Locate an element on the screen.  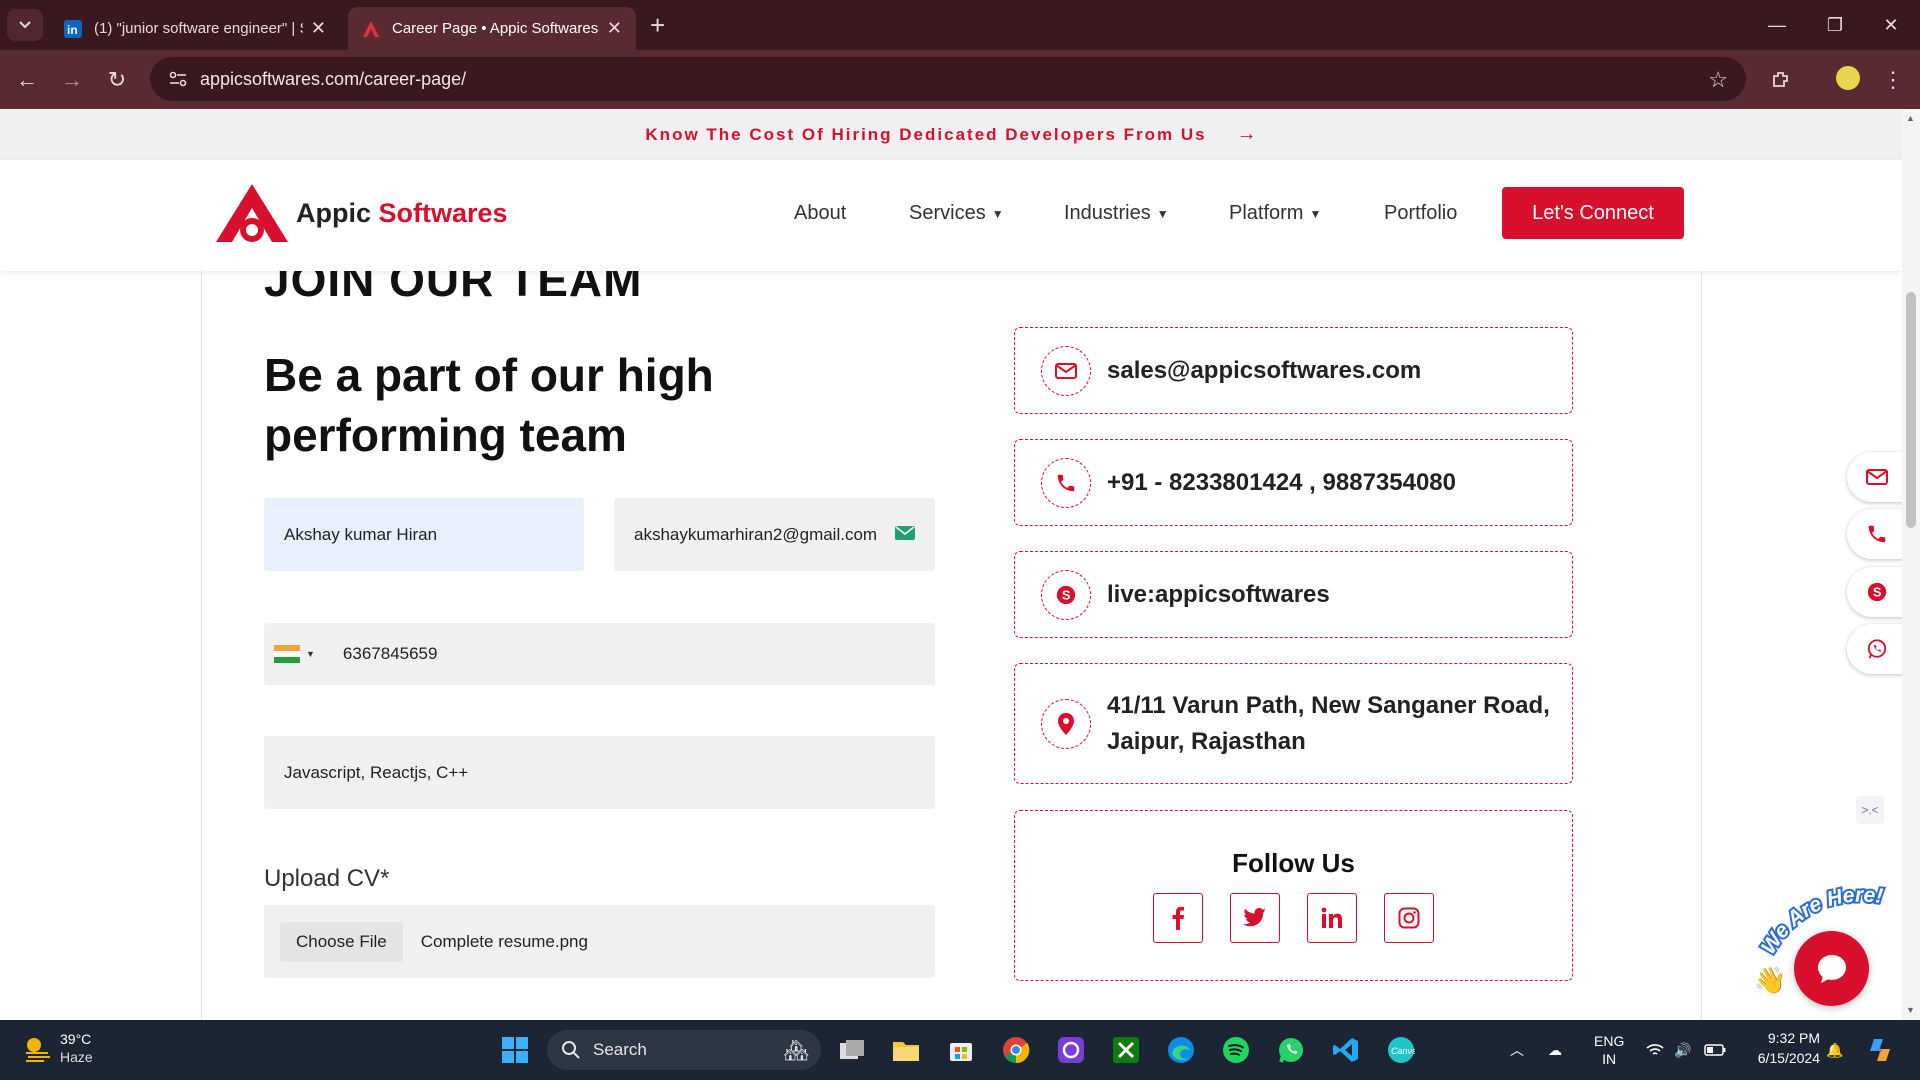
contact-skype: live:appicsoftwares is located at coordinates (1218, 594).